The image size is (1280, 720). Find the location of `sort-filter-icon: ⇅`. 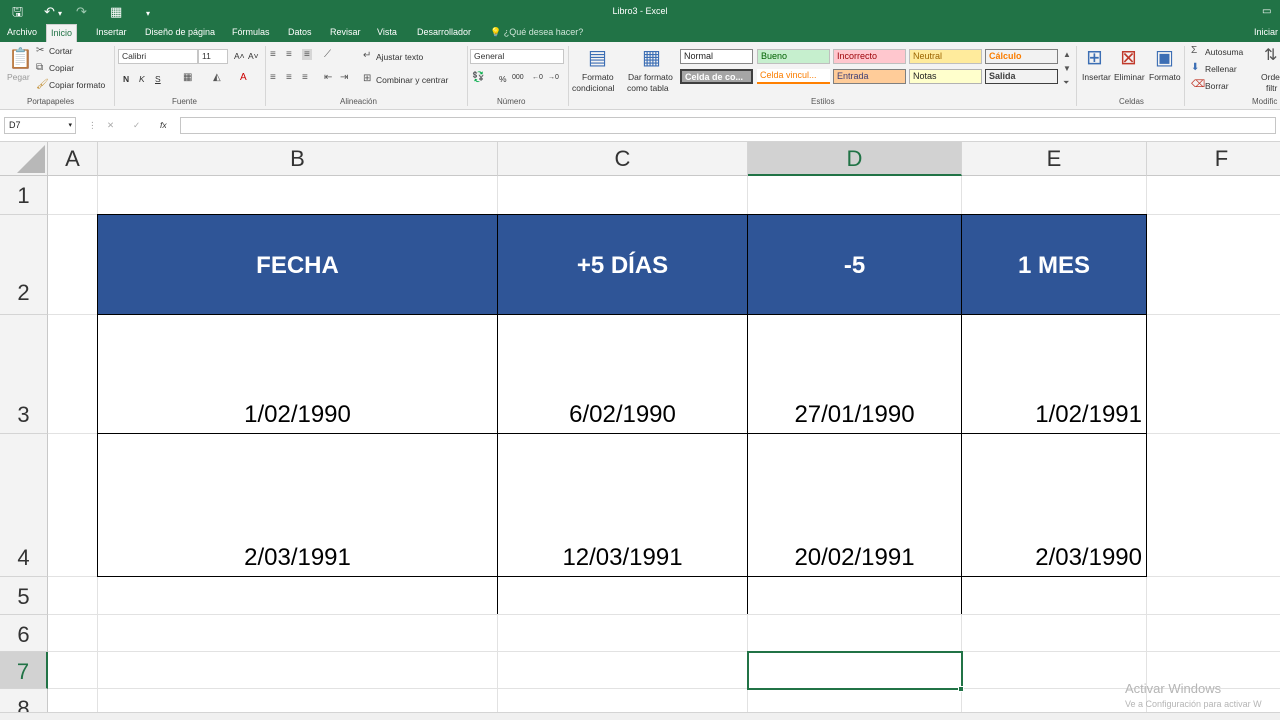

sort-filter-icon: ⇅ is located at coordinates (1270, 55).